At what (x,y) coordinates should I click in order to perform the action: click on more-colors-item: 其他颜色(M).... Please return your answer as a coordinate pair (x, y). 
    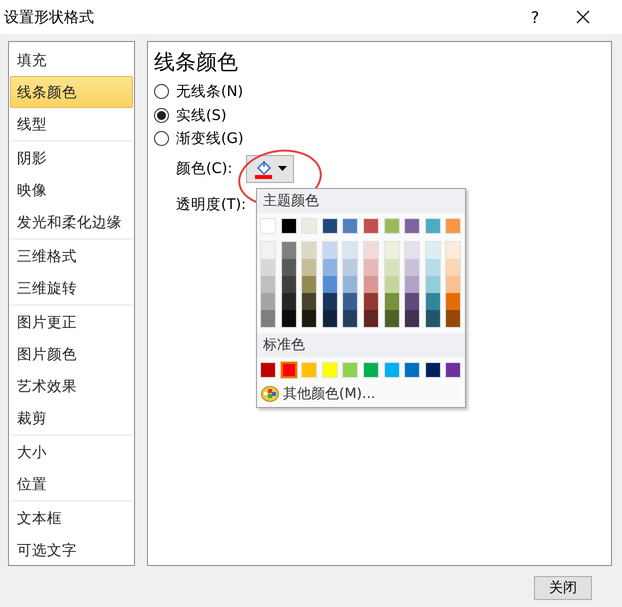
    Looking at the image, I should click on (361, 395).